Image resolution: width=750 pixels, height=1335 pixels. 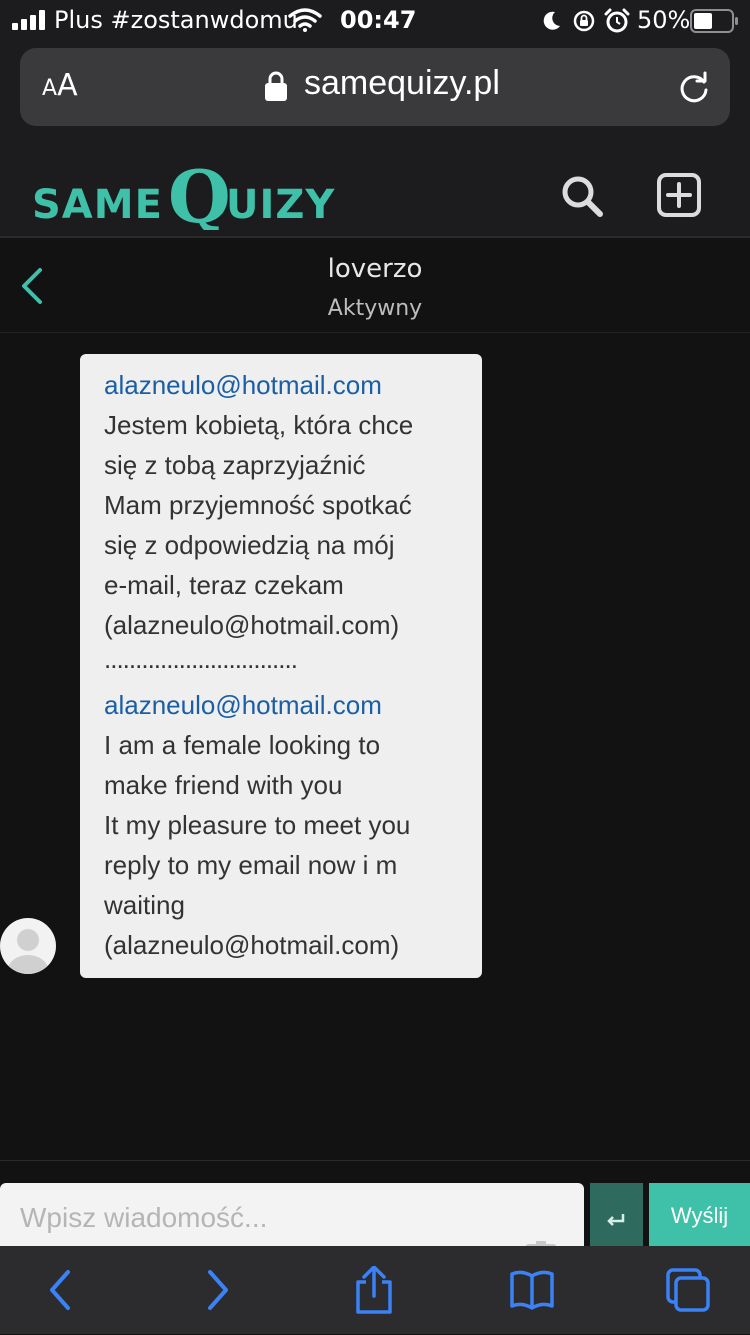 I want to click on status-bar: Plus #zostanwdomu 00:47 50%, so click(x=375, y=20).